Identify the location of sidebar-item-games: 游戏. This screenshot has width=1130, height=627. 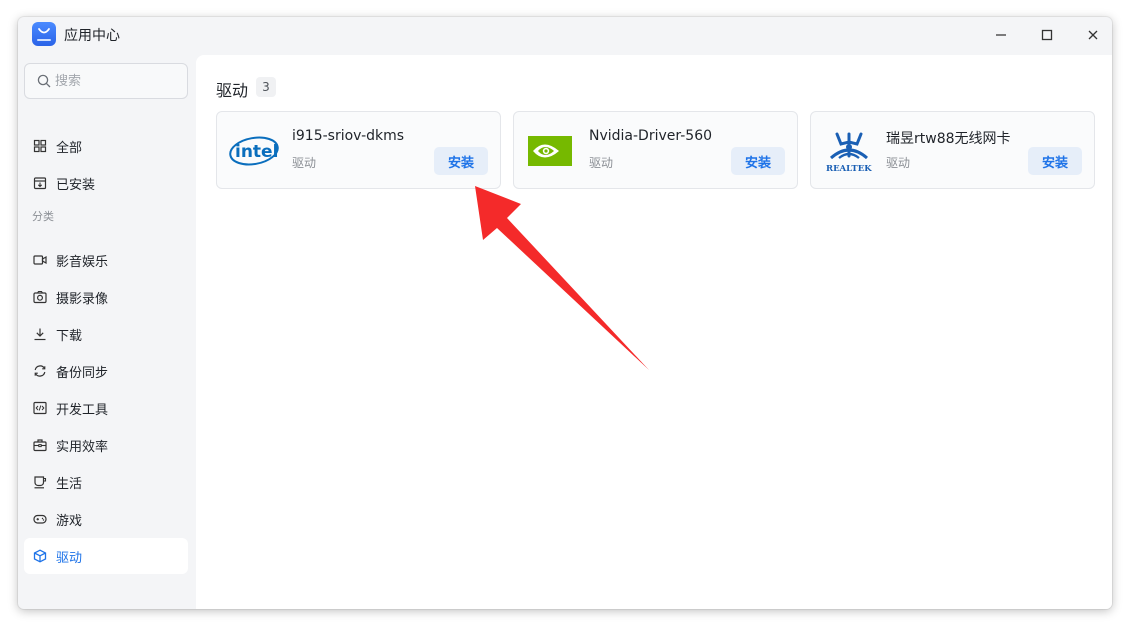
(106, 519).